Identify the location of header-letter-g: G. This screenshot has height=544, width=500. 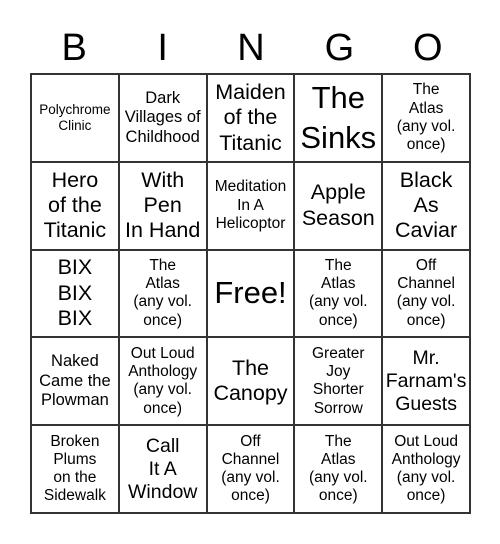
(339, 48).